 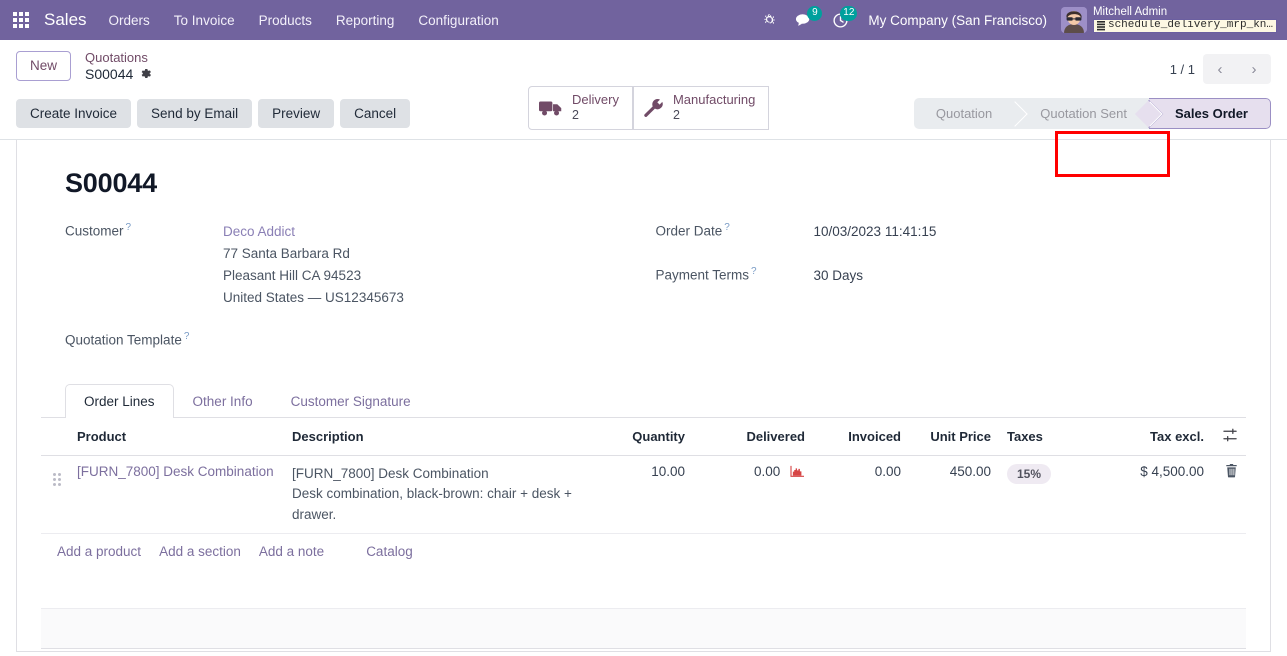 What do you see at coordinates (1153, 495) in the screenshot?
I see `cell-tax-excl: $ 4,500.00` at bounding box center [1153, 495].